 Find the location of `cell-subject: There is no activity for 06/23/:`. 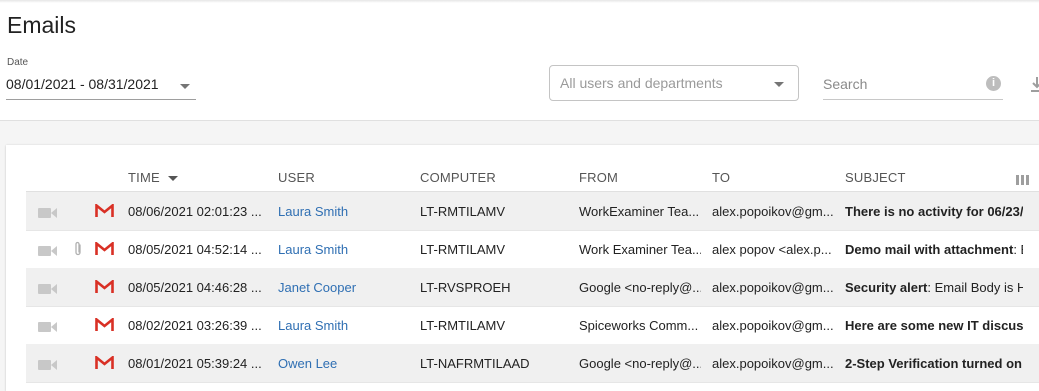

cell-subject: There is no activity for 06/23/: is located at coordinates (934, 211).